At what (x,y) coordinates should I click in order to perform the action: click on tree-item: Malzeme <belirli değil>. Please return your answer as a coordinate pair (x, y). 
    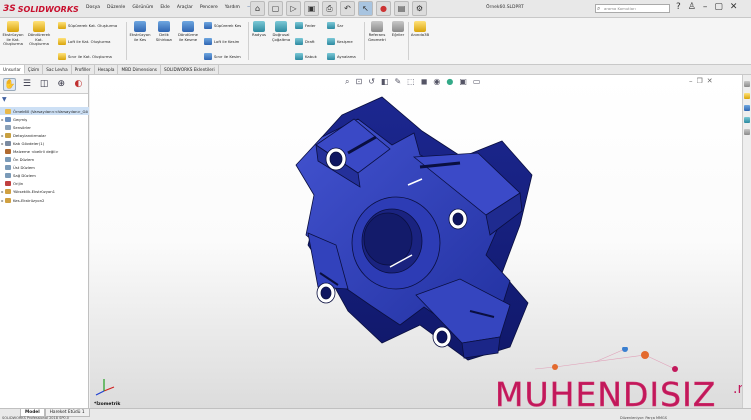
    Looking at the image, I should click on (44, 151).